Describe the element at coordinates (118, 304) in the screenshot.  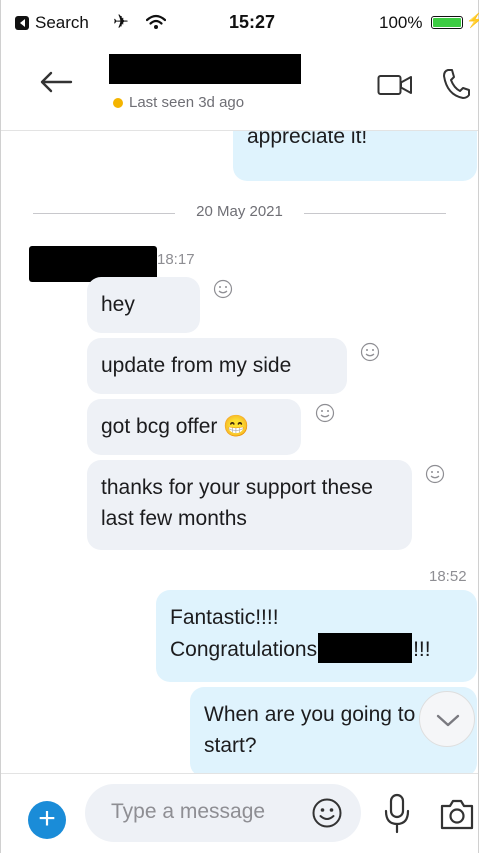
I see `message-text: hey` at that location.